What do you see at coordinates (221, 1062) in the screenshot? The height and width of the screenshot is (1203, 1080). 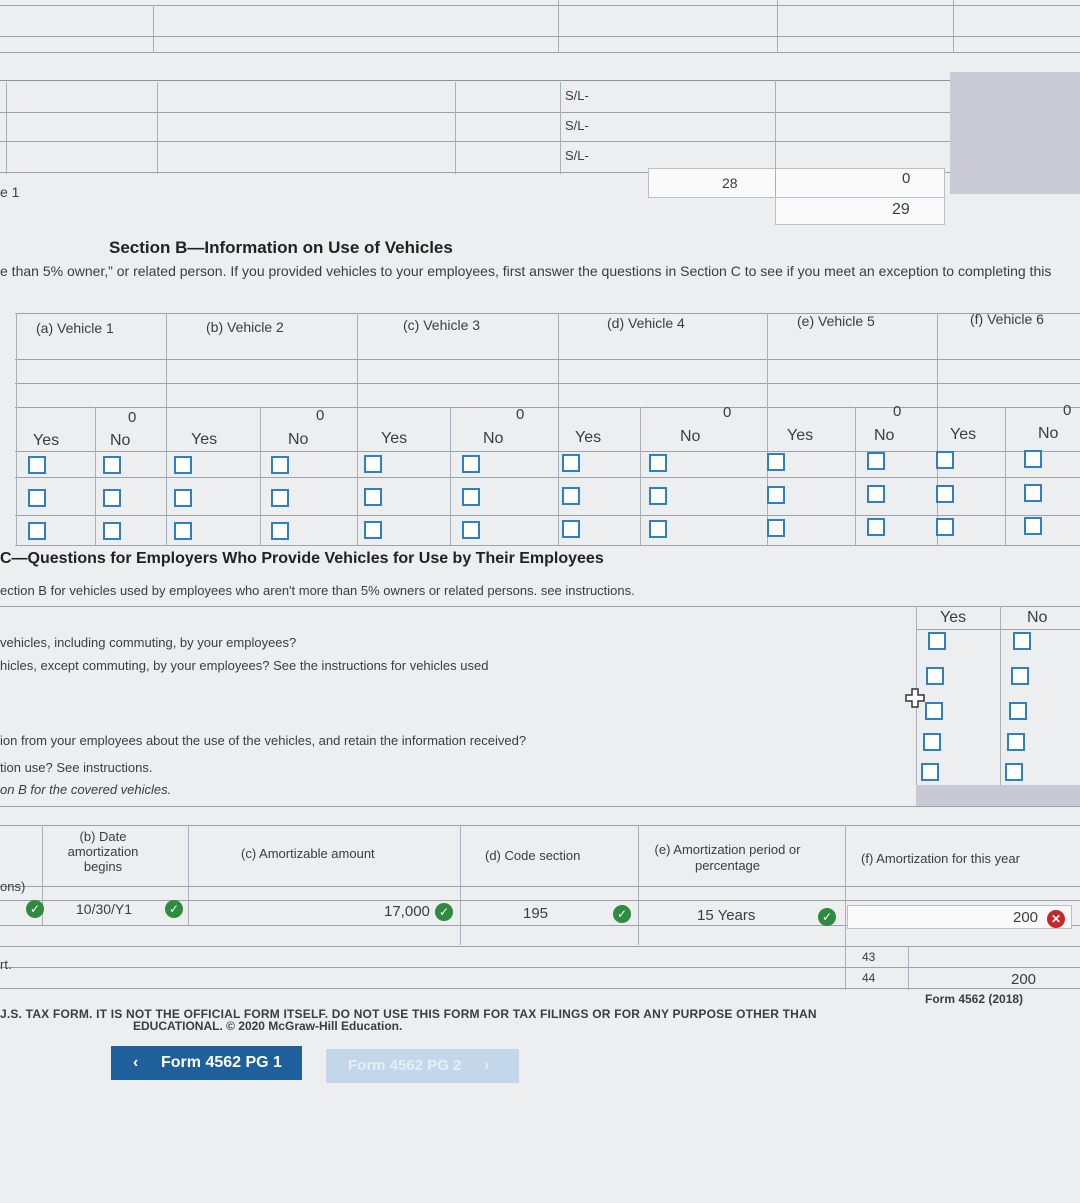 I see `prev-page-label: Form 4562 PG 1` at bounding box center [221, 1062].